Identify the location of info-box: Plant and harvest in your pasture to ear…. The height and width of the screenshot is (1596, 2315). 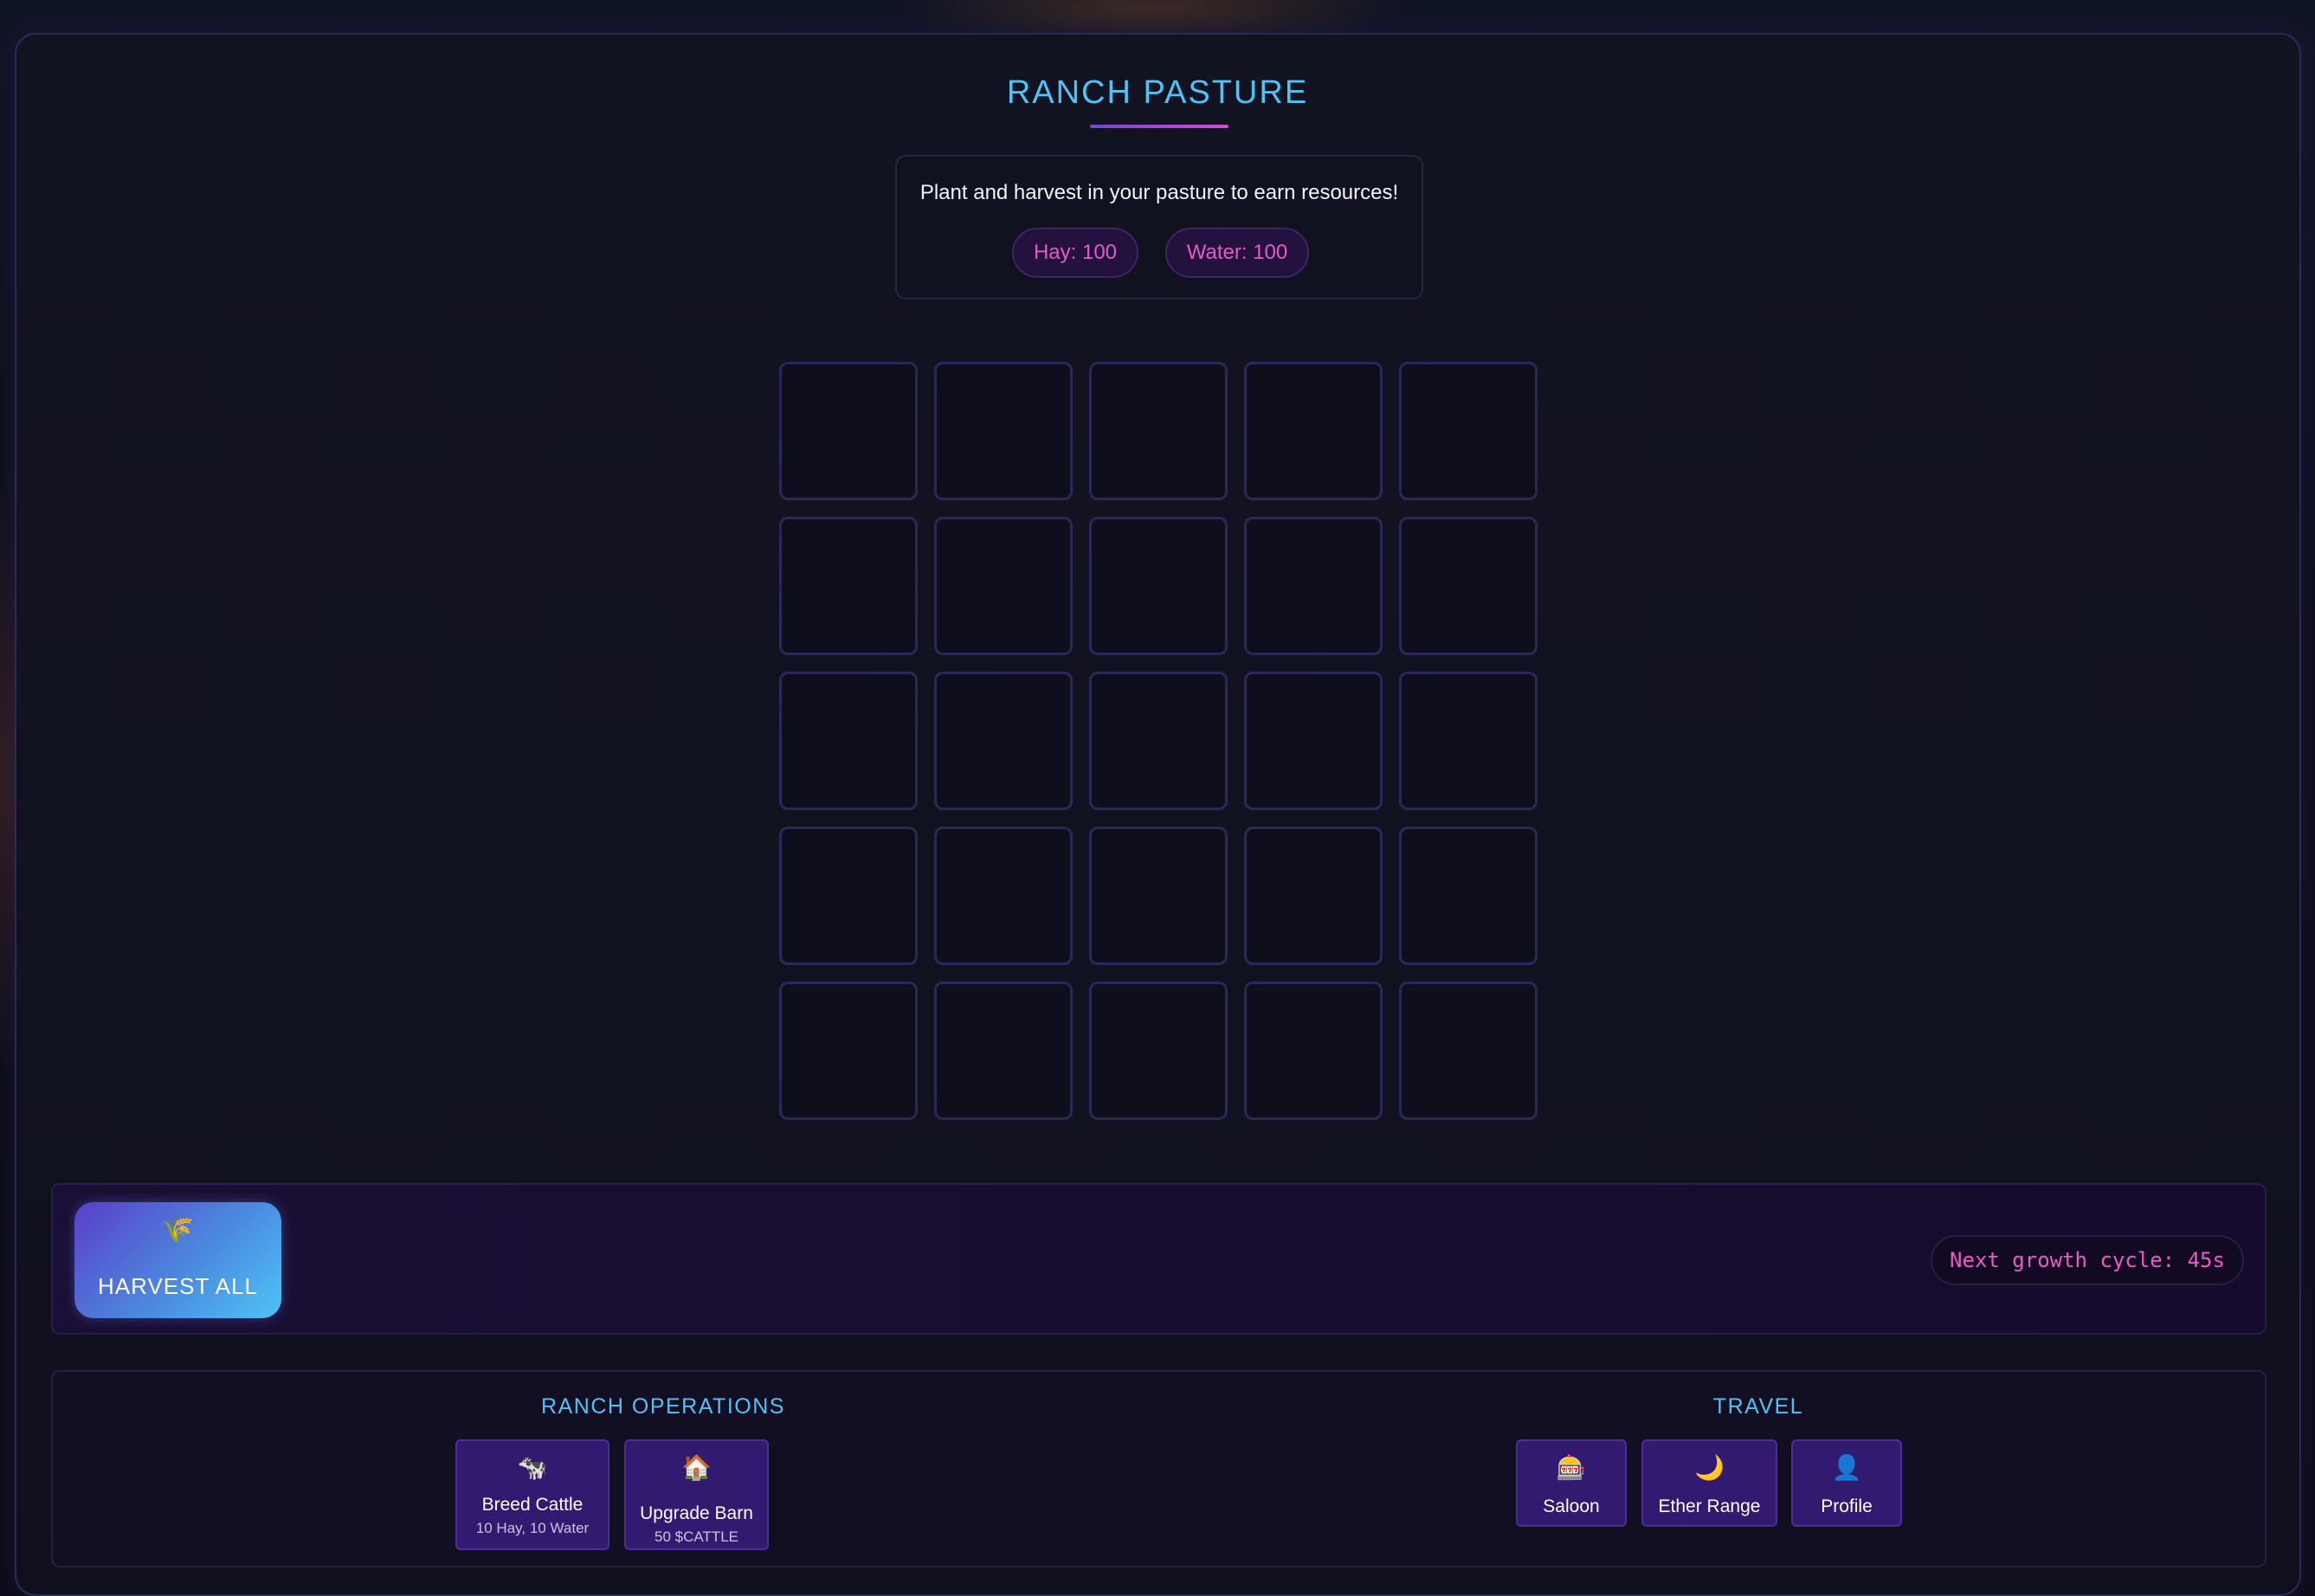
(1159, 227).